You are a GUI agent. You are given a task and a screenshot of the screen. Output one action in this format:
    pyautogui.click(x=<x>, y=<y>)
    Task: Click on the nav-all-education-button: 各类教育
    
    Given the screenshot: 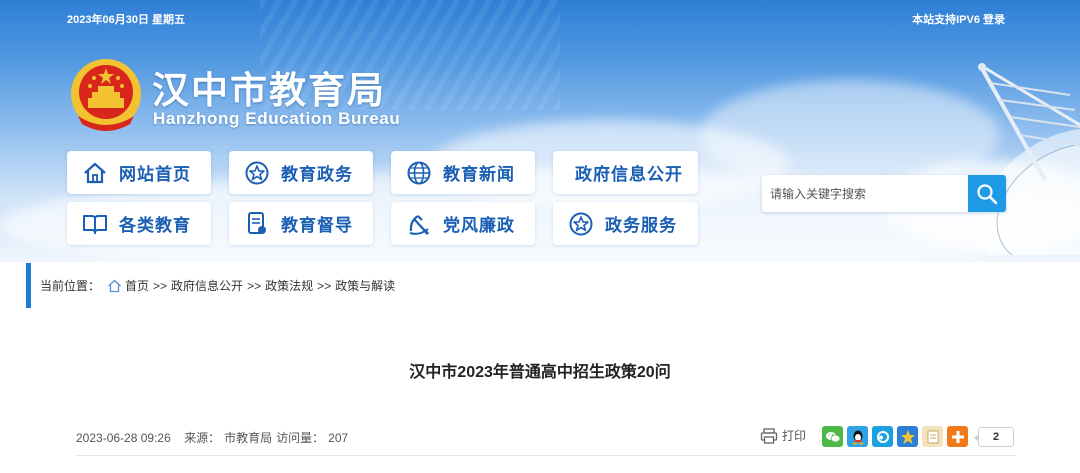 What is the action you would take?
    pyautogui.click(x=139, y=223)
    